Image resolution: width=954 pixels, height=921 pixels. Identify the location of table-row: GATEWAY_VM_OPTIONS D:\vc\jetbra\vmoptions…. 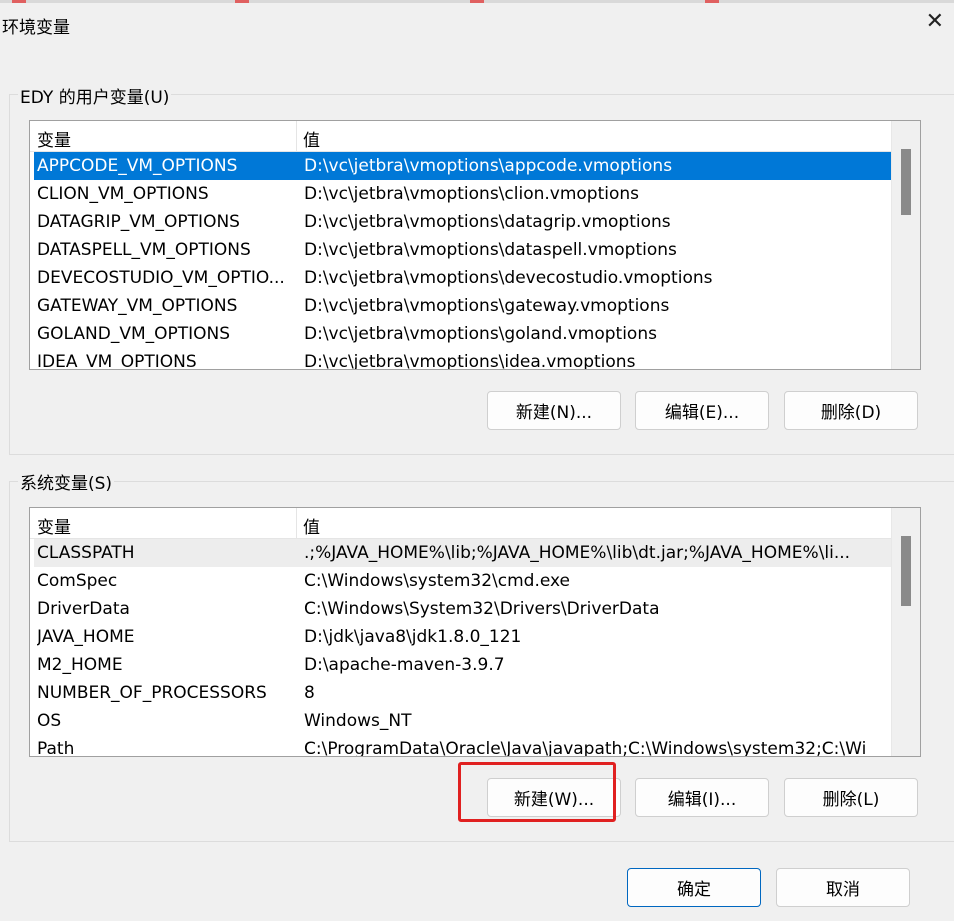
(463, 306).